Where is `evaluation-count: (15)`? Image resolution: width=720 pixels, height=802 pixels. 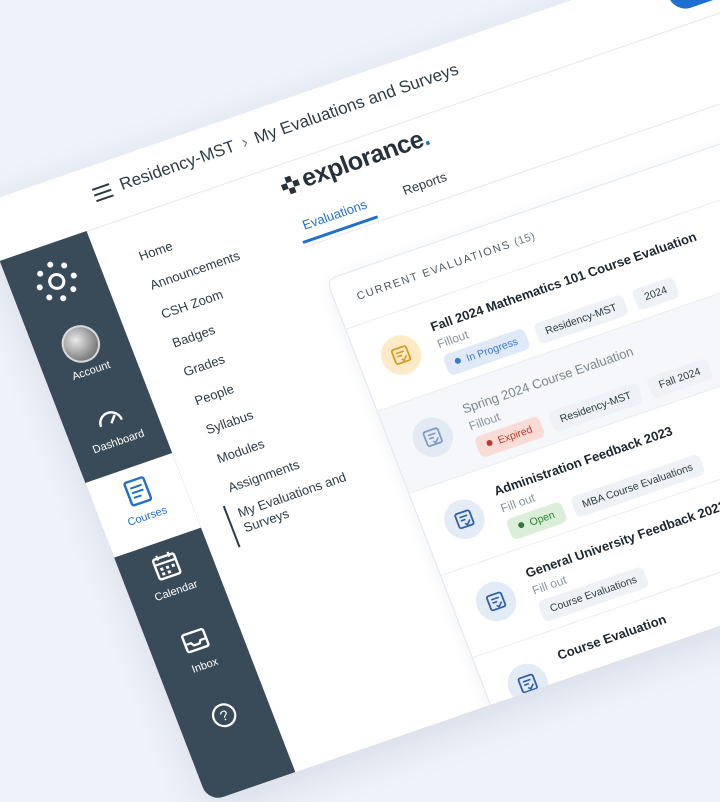 evaluation-count: (15) is located at coordinates (525, 239).